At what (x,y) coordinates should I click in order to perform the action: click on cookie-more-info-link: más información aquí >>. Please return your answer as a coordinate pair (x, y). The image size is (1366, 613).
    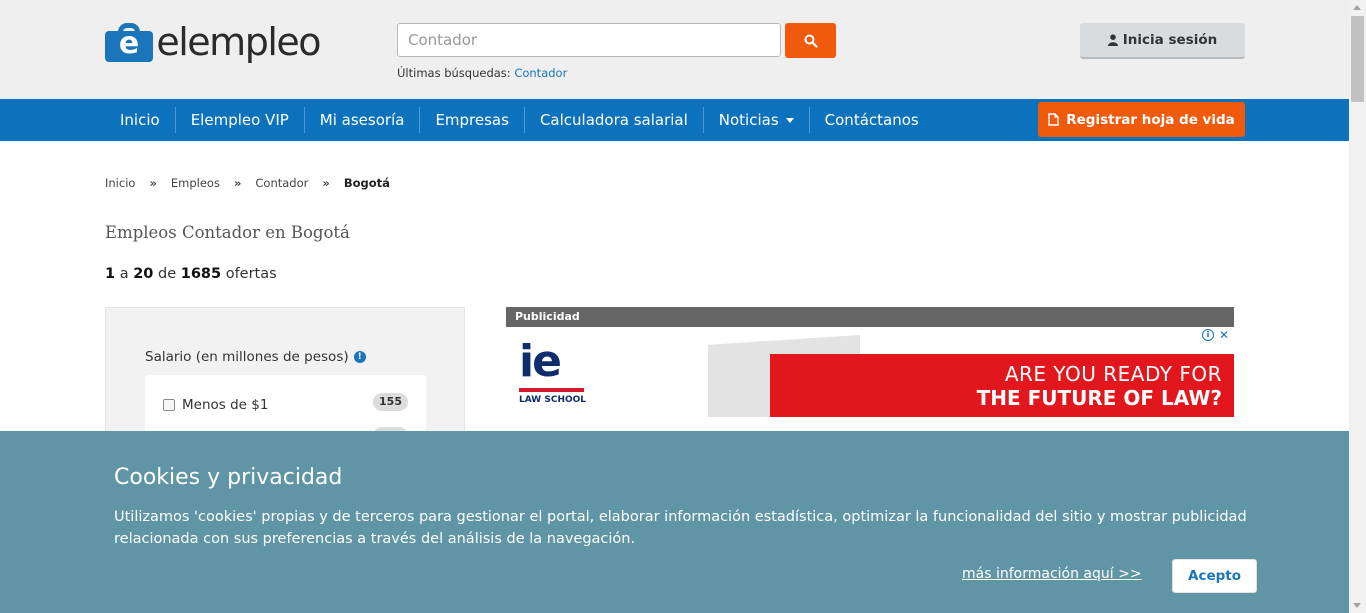
    Looking at the image, I should click on (1052, 574).